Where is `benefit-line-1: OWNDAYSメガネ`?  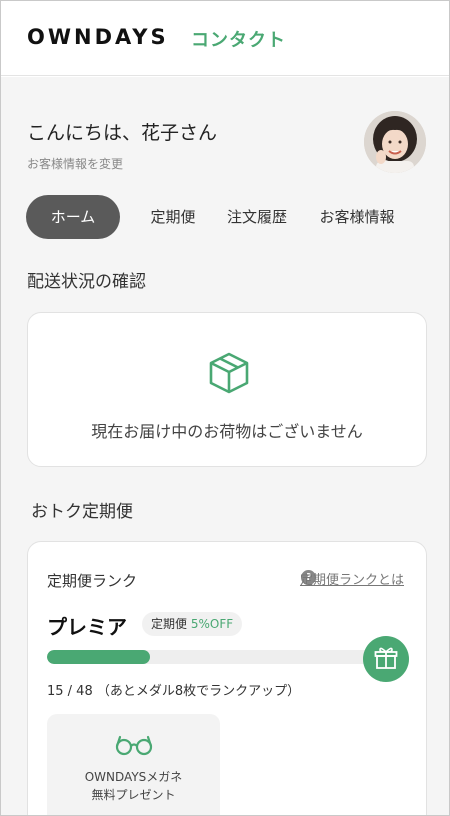 benefit-line-1: OWNDAYSメガネ is located at coordinates (133, 777).